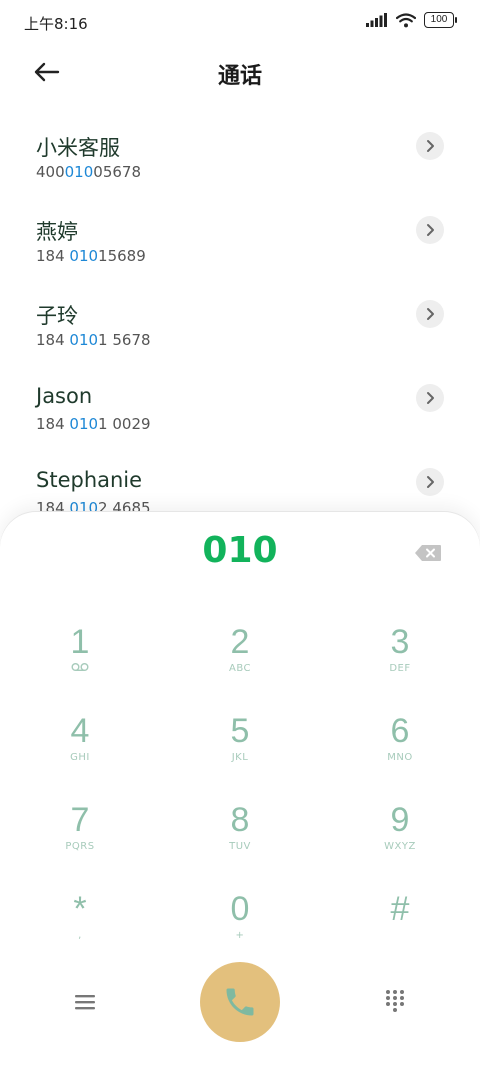  I want to click on phone-icon, so click(240, 1002).